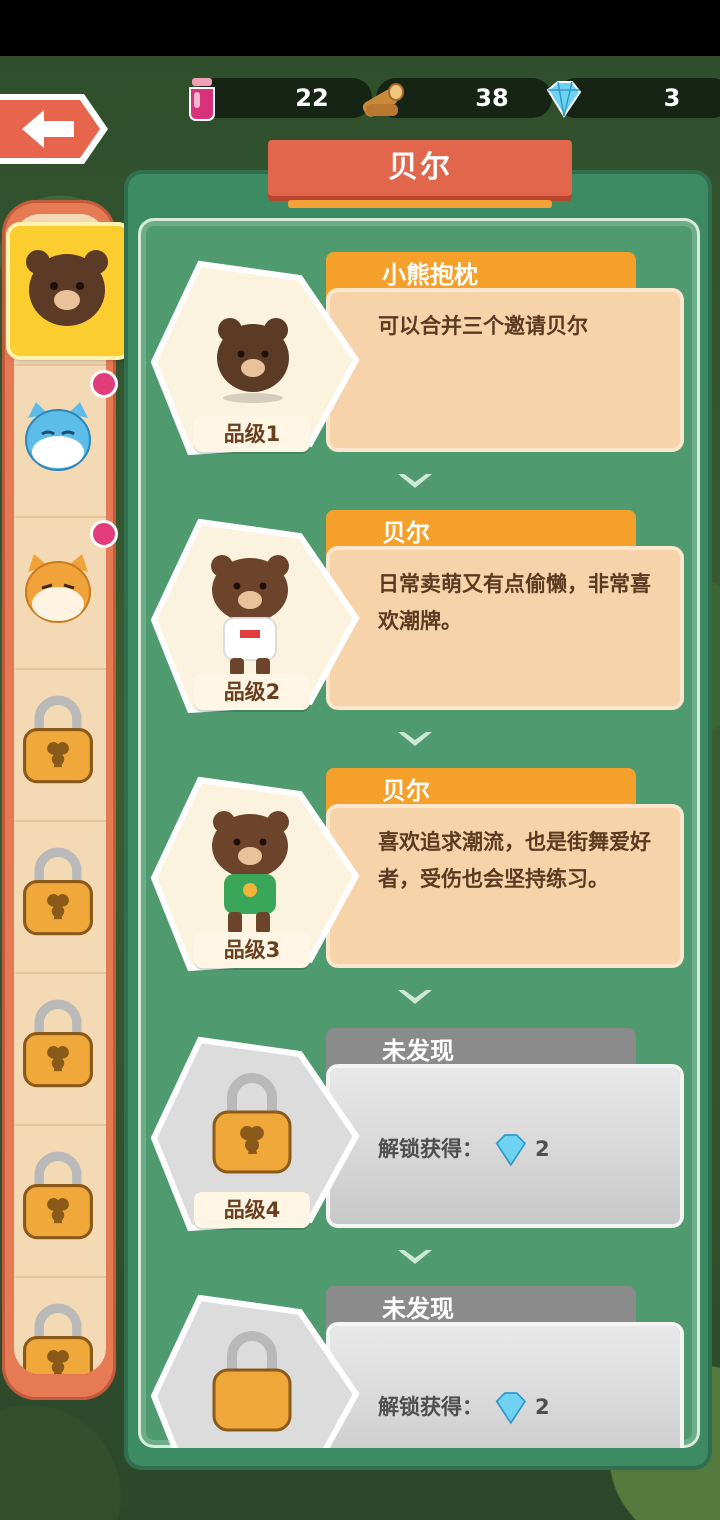  Describe the element at coordinates (383, 100) in the screenshot. I see `wood-log-icon` at that location.